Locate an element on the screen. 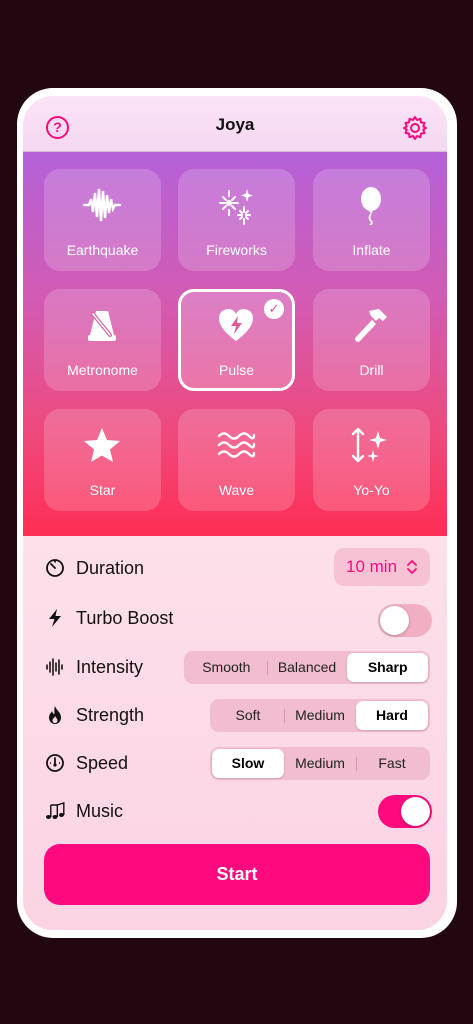  intensity-option-balanced: Balanced is located at coordinates (307, 667).